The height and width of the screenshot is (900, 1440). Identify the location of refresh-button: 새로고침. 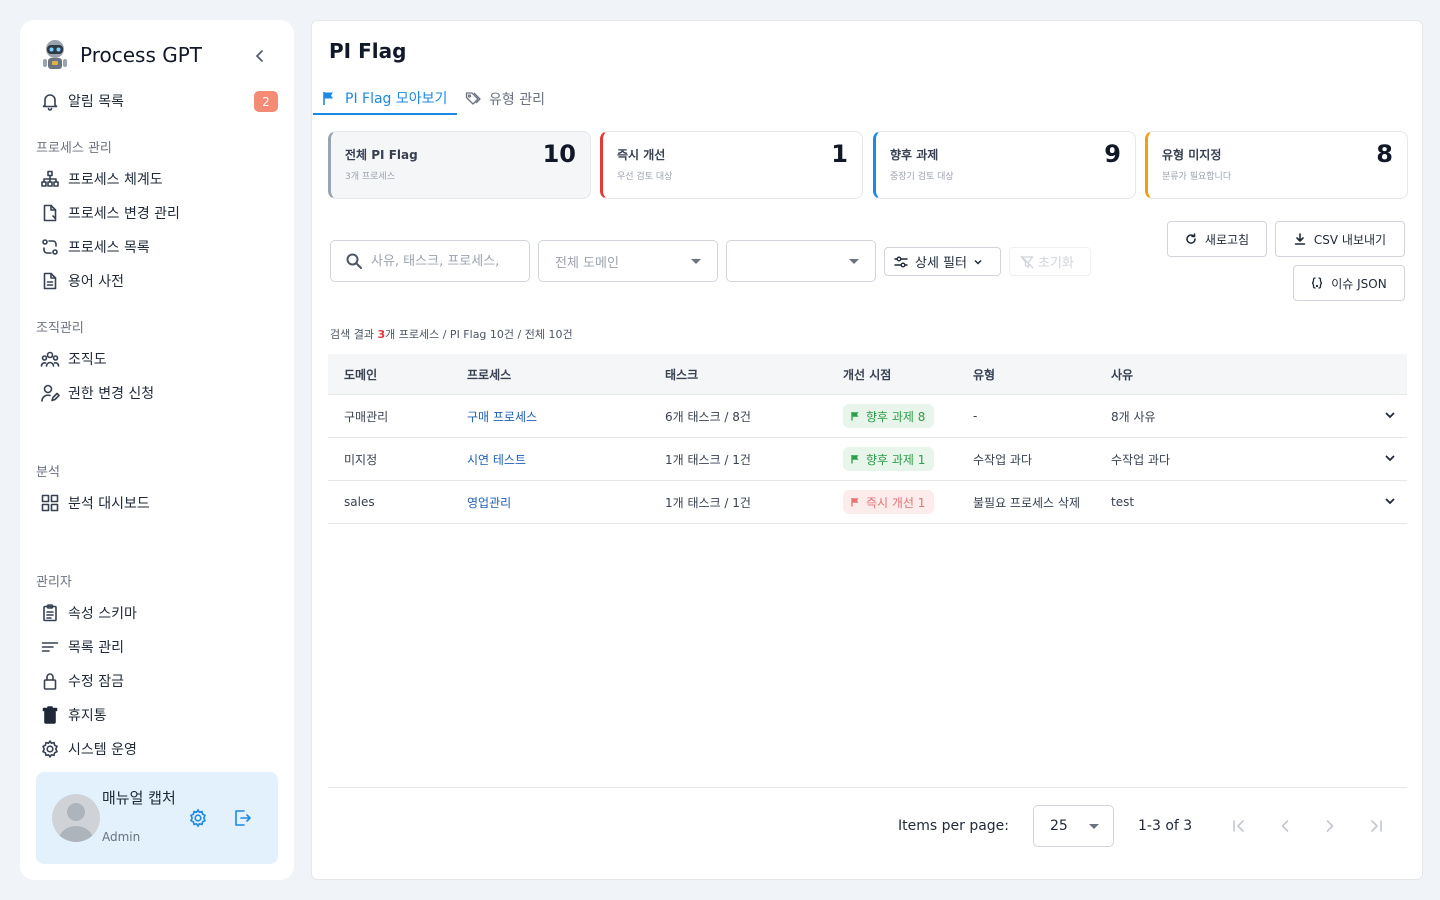
(1217, 239).